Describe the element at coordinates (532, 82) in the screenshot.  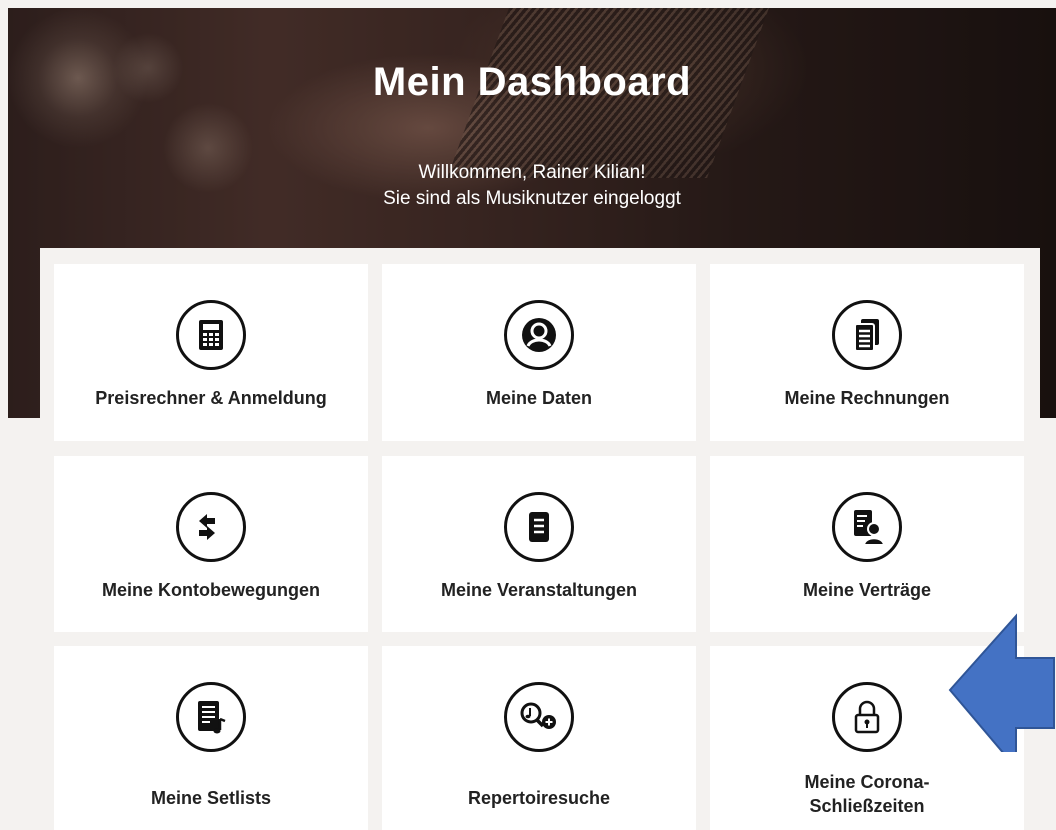
I see `page-title: Mein Dashboard` at that location.